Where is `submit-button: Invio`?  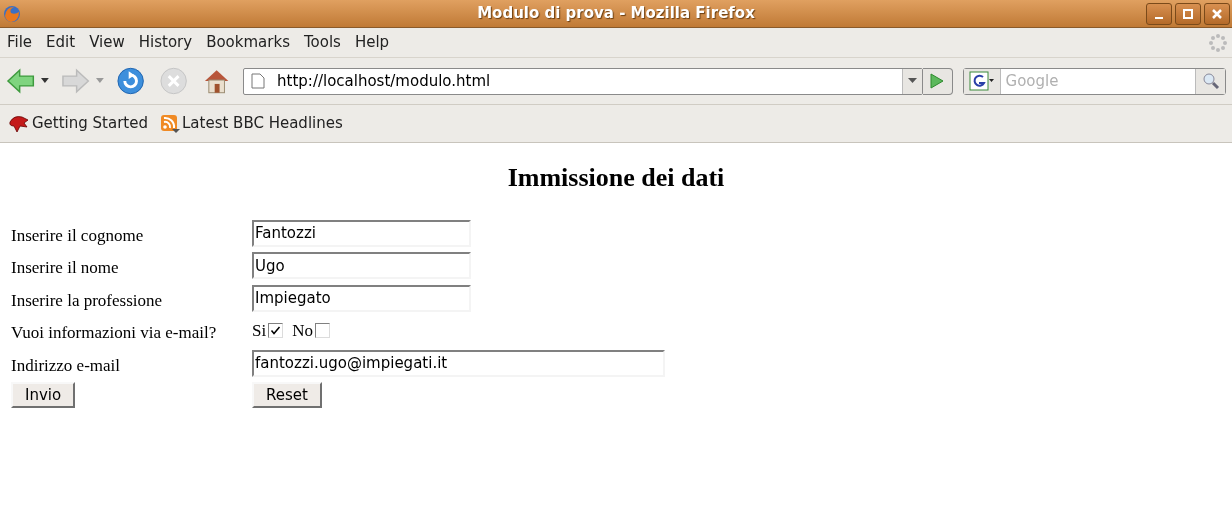
submit-button: Invio is located at coordinates (43, 394).